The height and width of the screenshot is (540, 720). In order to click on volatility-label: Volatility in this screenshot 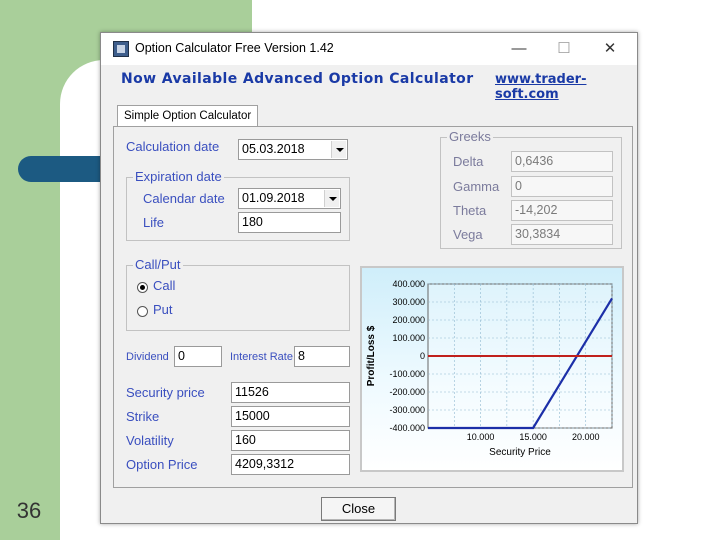, I will do `click(150, 440)`.